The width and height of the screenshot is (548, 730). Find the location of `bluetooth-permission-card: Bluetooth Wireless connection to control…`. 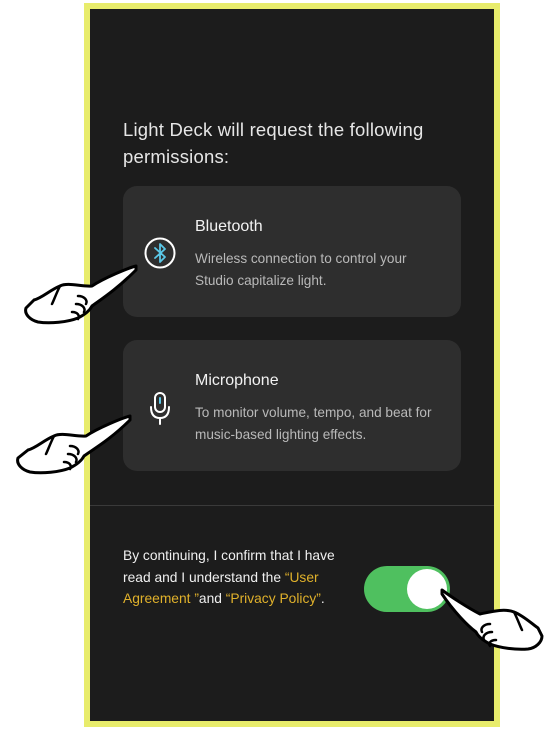

bluetooth-permission-card: Bluetooth Wireless connection to control… is located at coordinates (292, 251).